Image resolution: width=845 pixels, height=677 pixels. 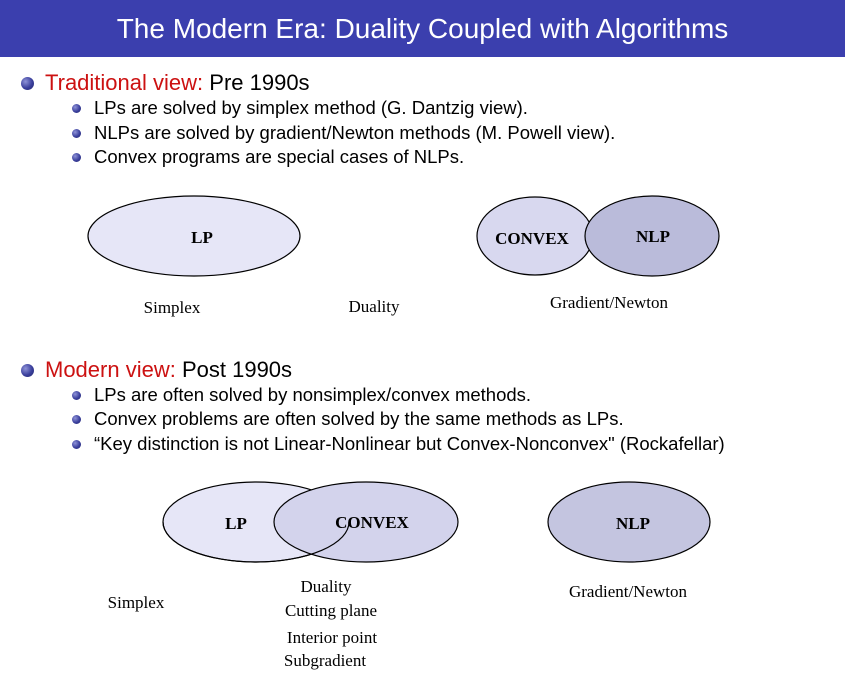 What do you see at coordinates (325, 660) in the screenshot?
I see `method-subgradient: Subgradient` at bounding box center [325, 660].